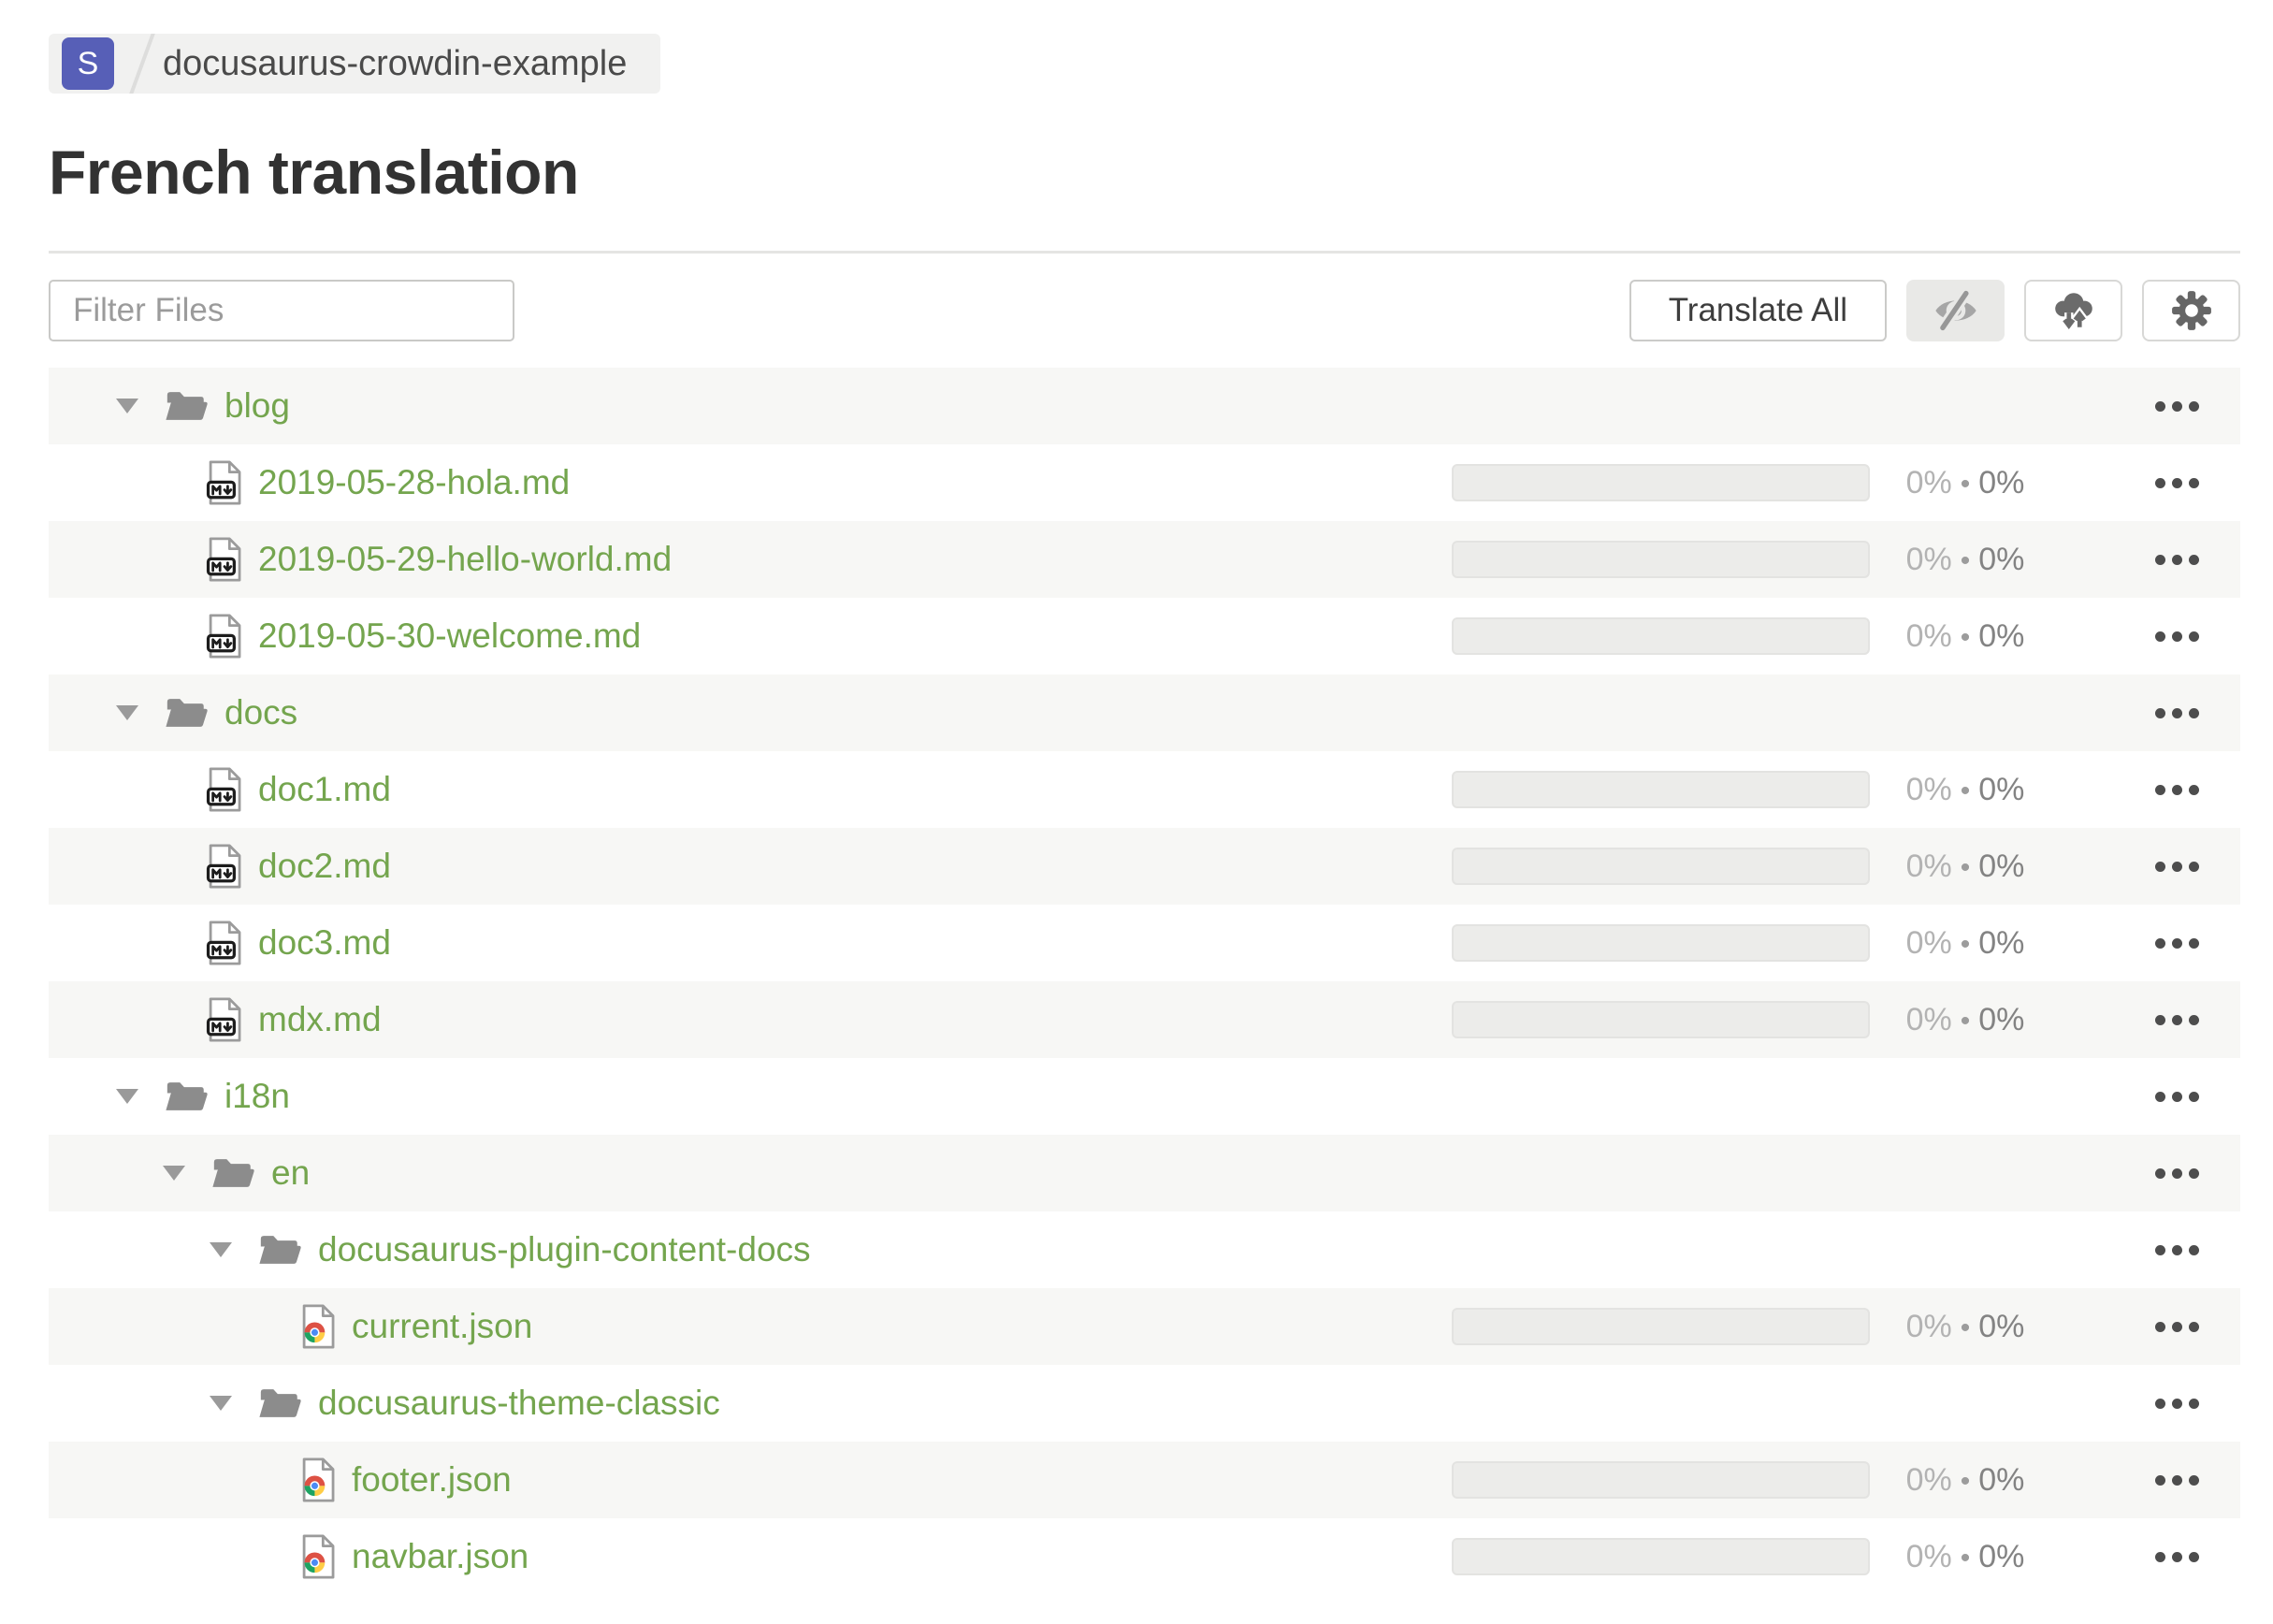 The width and height of the screenshot is (2273, 1624). I want to click on hide-translated-button, so click(1955, 310).